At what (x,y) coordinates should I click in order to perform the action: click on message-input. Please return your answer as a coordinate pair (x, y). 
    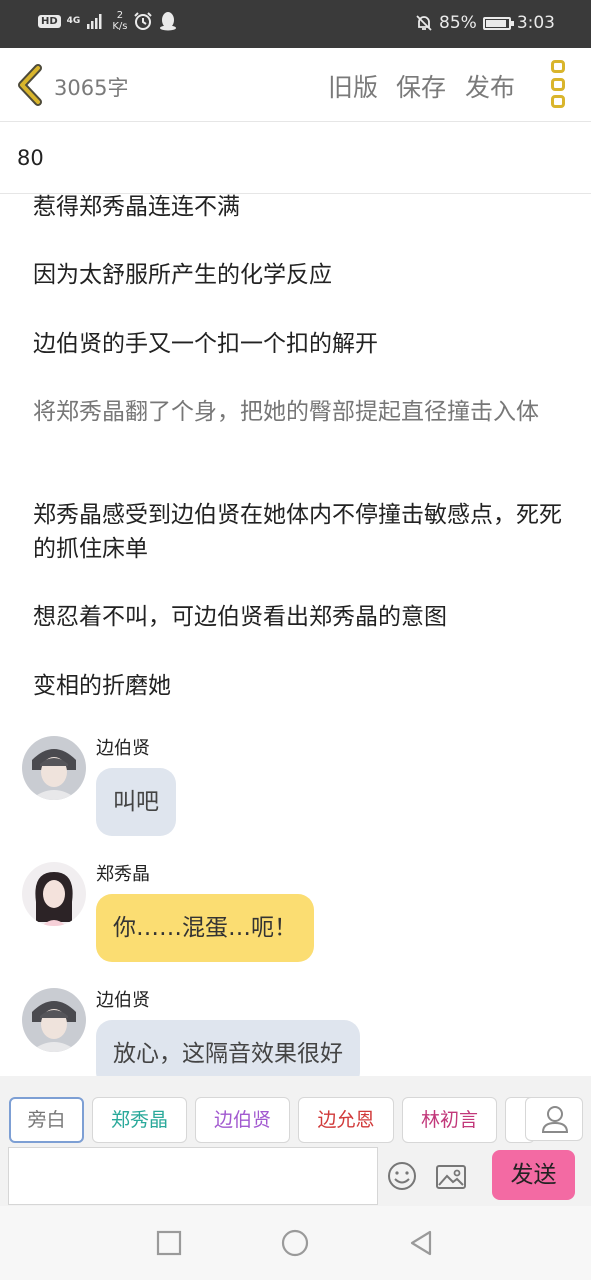
    Looking at the image, I should click on (193, 1176).